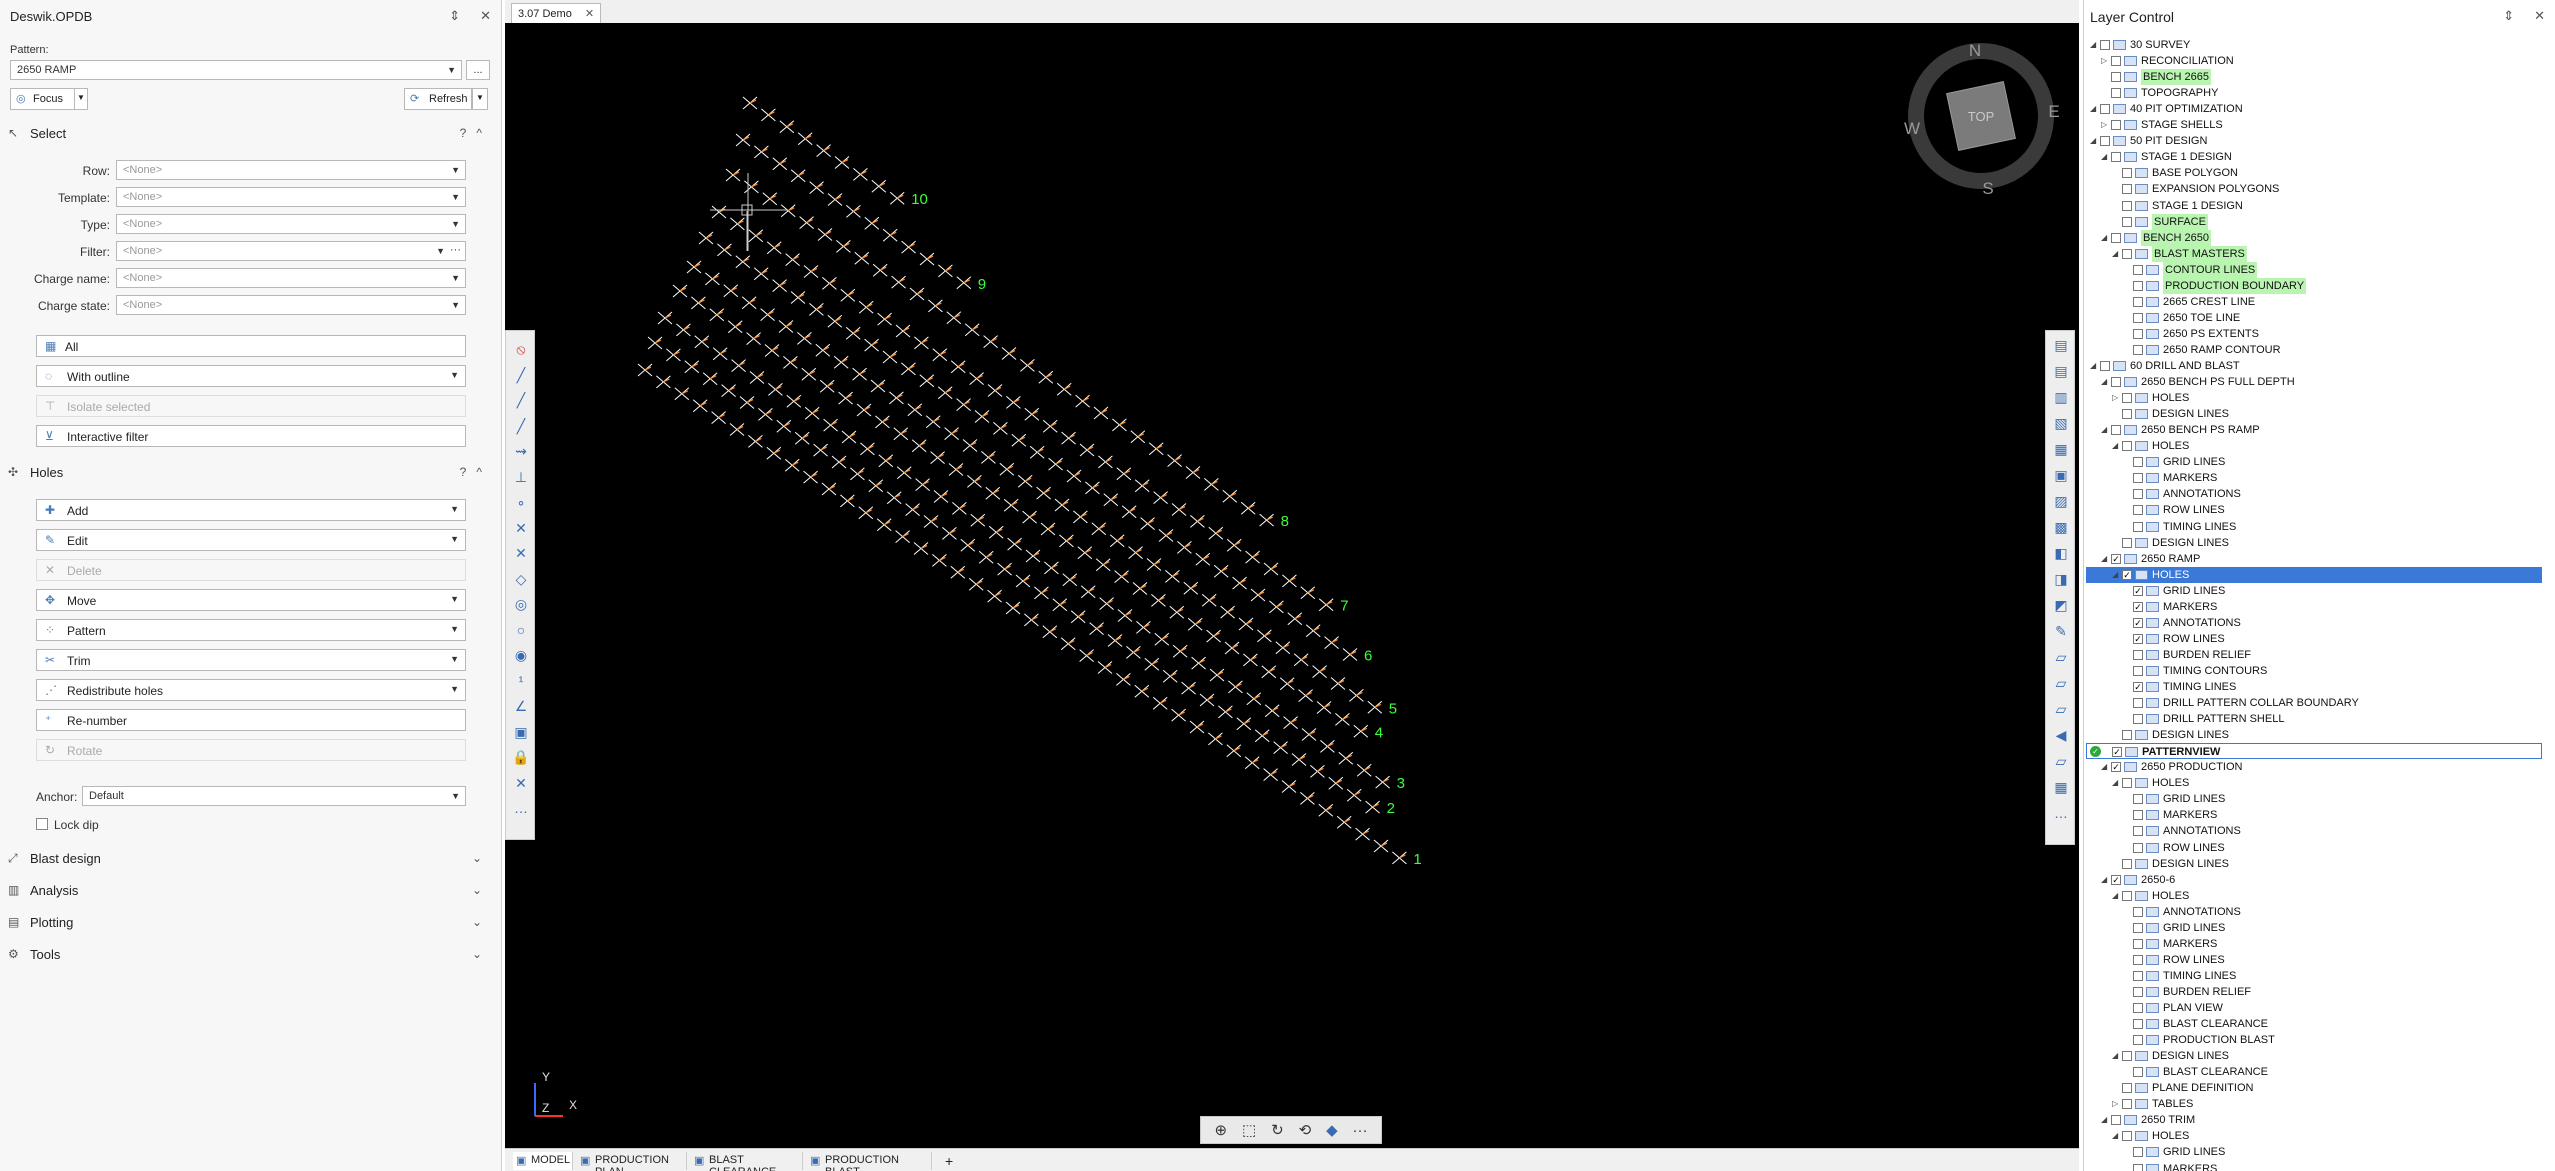 The width and height of the screenshot is (2555, 1171). Describe the element at coordinates (521, 426) in the screenshot. I see `arc-icon: ╱` at that location.